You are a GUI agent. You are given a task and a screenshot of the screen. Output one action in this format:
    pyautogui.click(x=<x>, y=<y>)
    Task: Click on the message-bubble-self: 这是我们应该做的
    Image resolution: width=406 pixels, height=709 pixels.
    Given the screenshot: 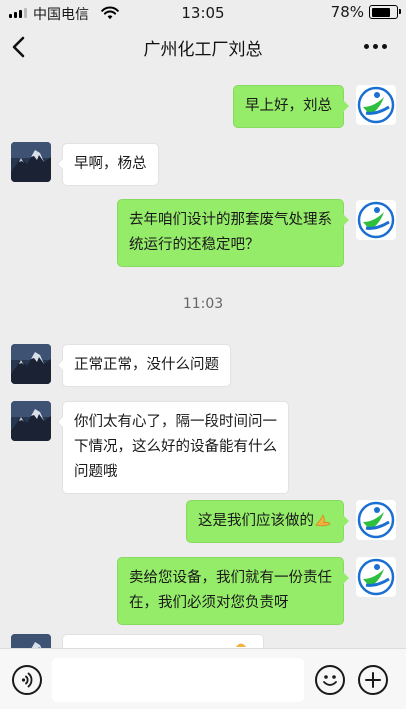 What is the action you would take?
    pyautogui.click(x=267, y=521)
    